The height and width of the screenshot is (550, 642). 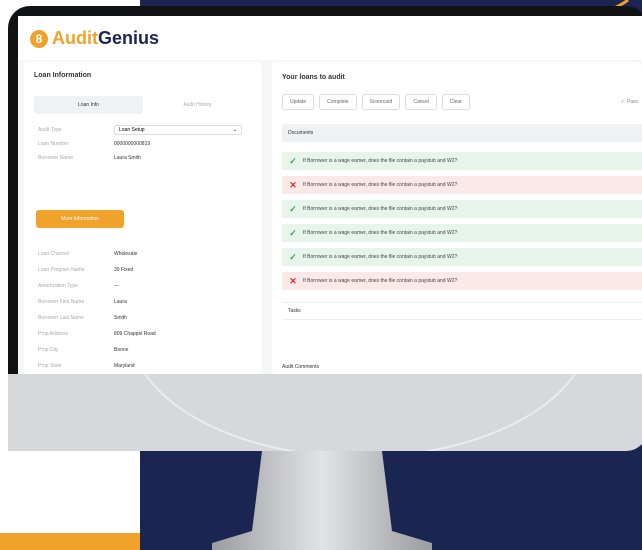 I want to click on field-label: Prop State, so click(x=50, y=366).